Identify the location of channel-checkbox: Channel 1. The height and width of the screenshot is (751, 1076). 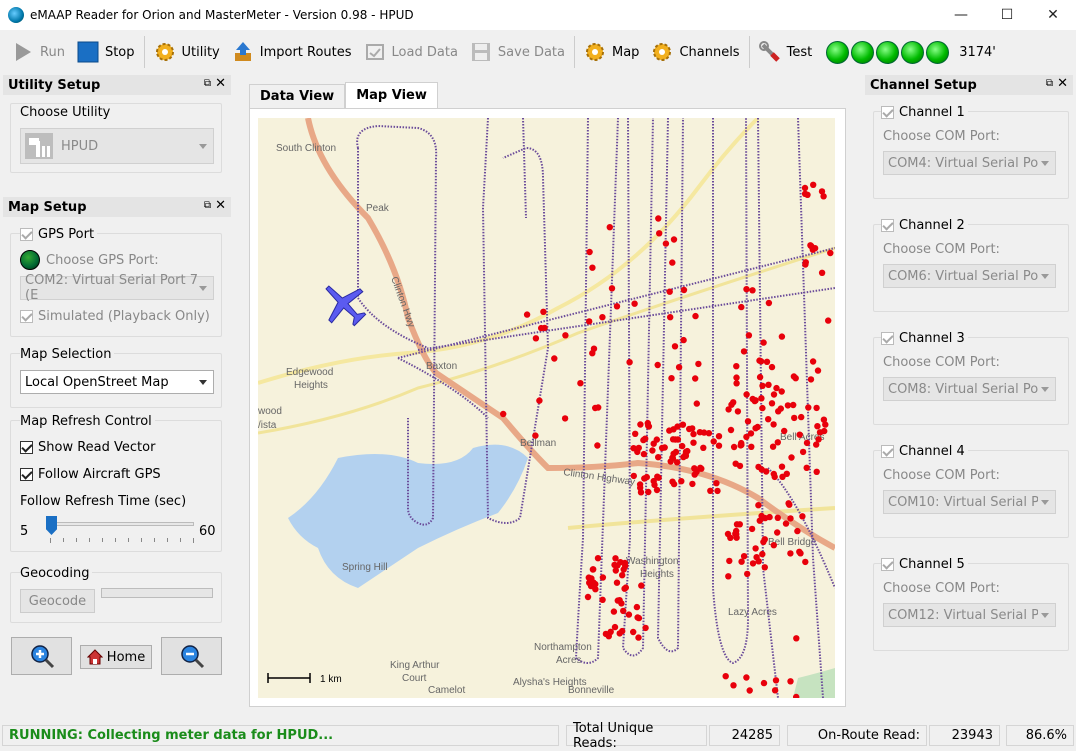
(924, 112).